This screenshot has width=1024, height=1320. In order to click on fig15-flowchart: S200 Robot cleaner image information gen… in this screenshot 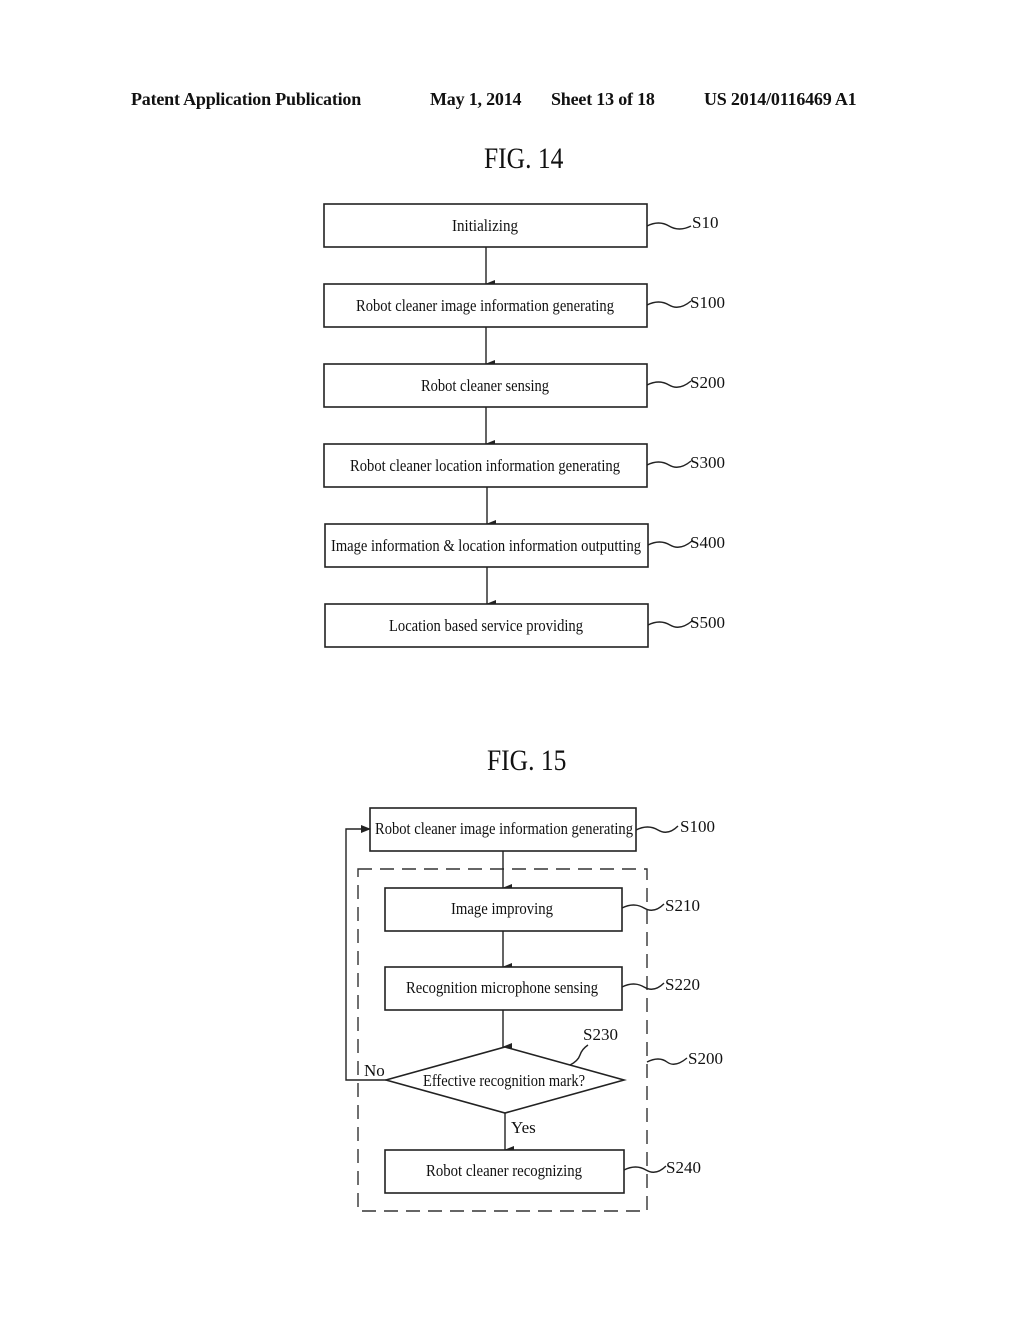, I will do `click(534, 1009)`.